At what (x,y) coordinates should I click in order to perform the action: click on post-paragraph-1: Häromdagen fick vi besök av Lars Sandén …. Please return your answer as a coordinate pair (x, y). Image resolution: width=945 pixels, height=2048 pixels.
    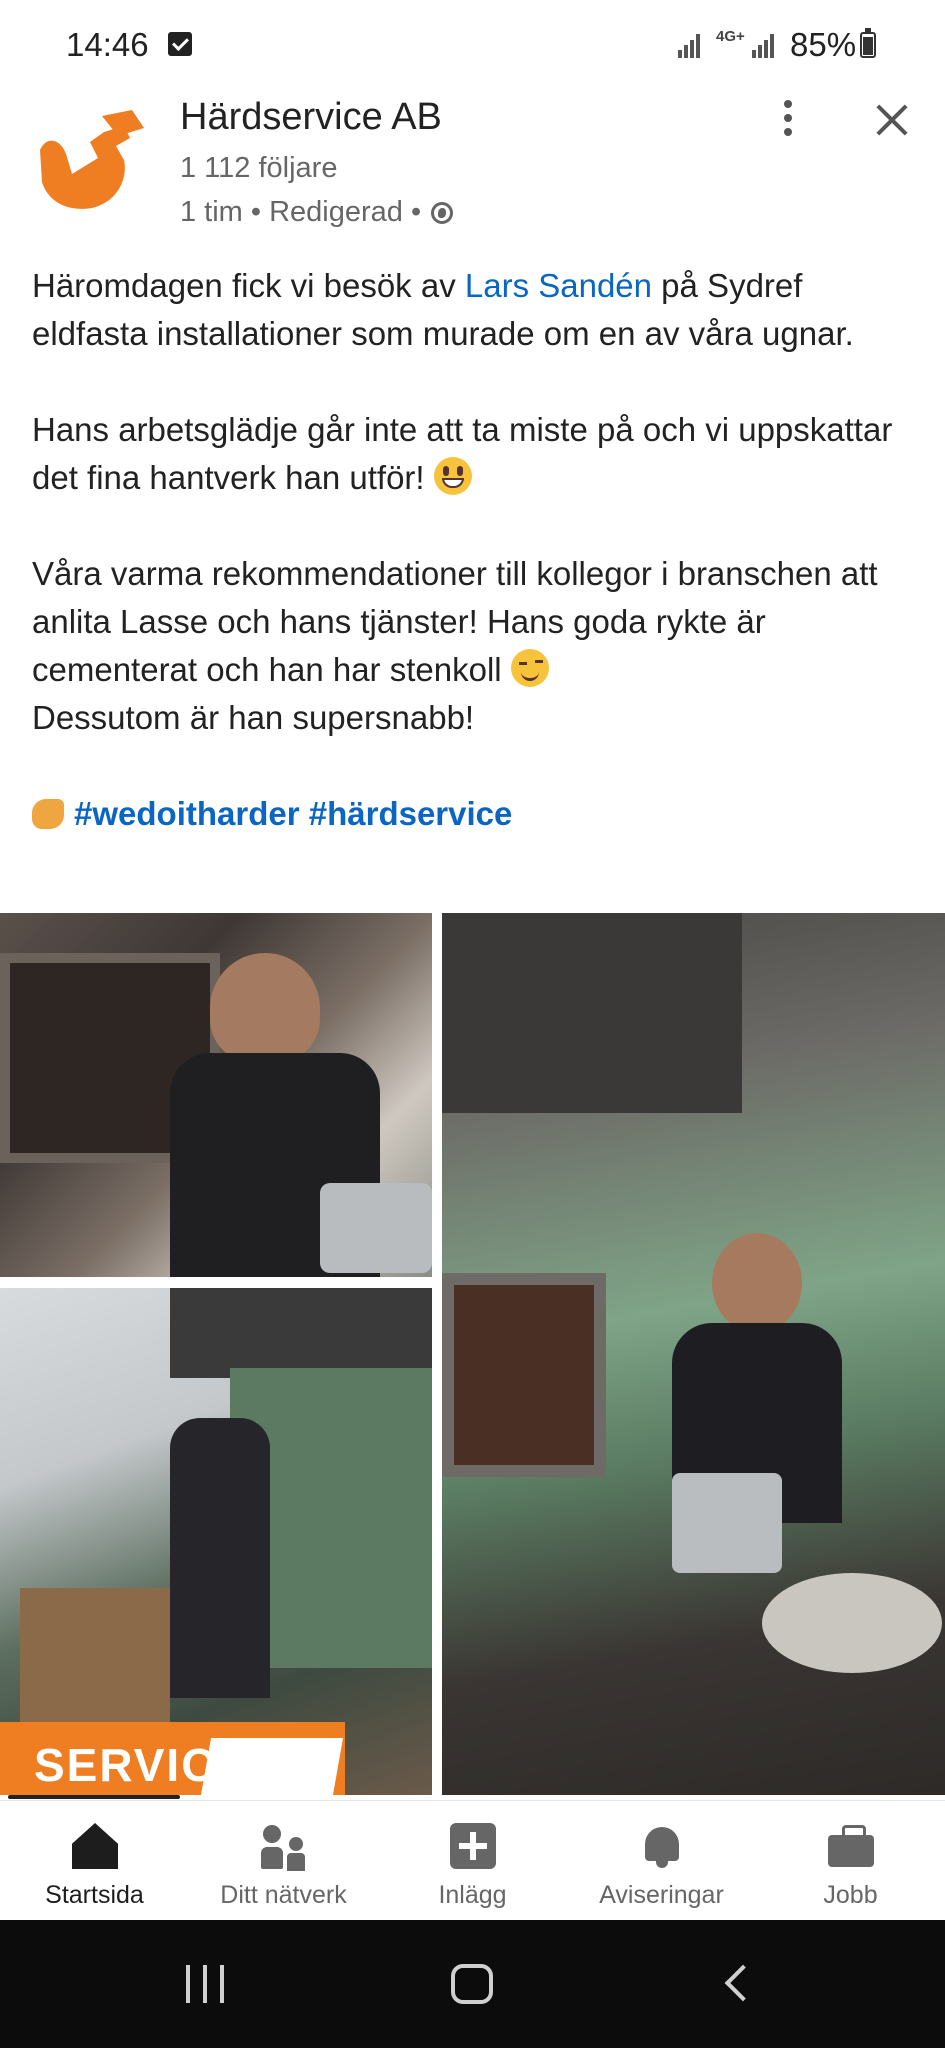
    Looking at the image, I should click on (472, 310).